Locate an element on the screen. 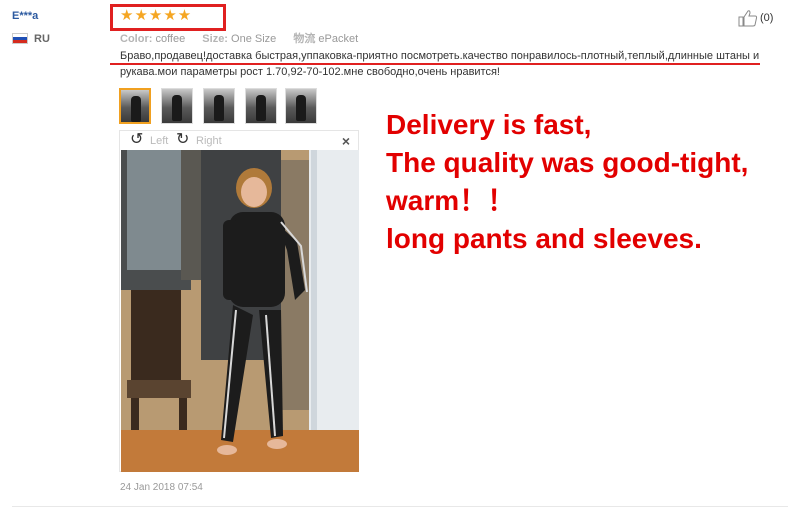  annotation-line: warm！！ is located at coordinates (451, 200).